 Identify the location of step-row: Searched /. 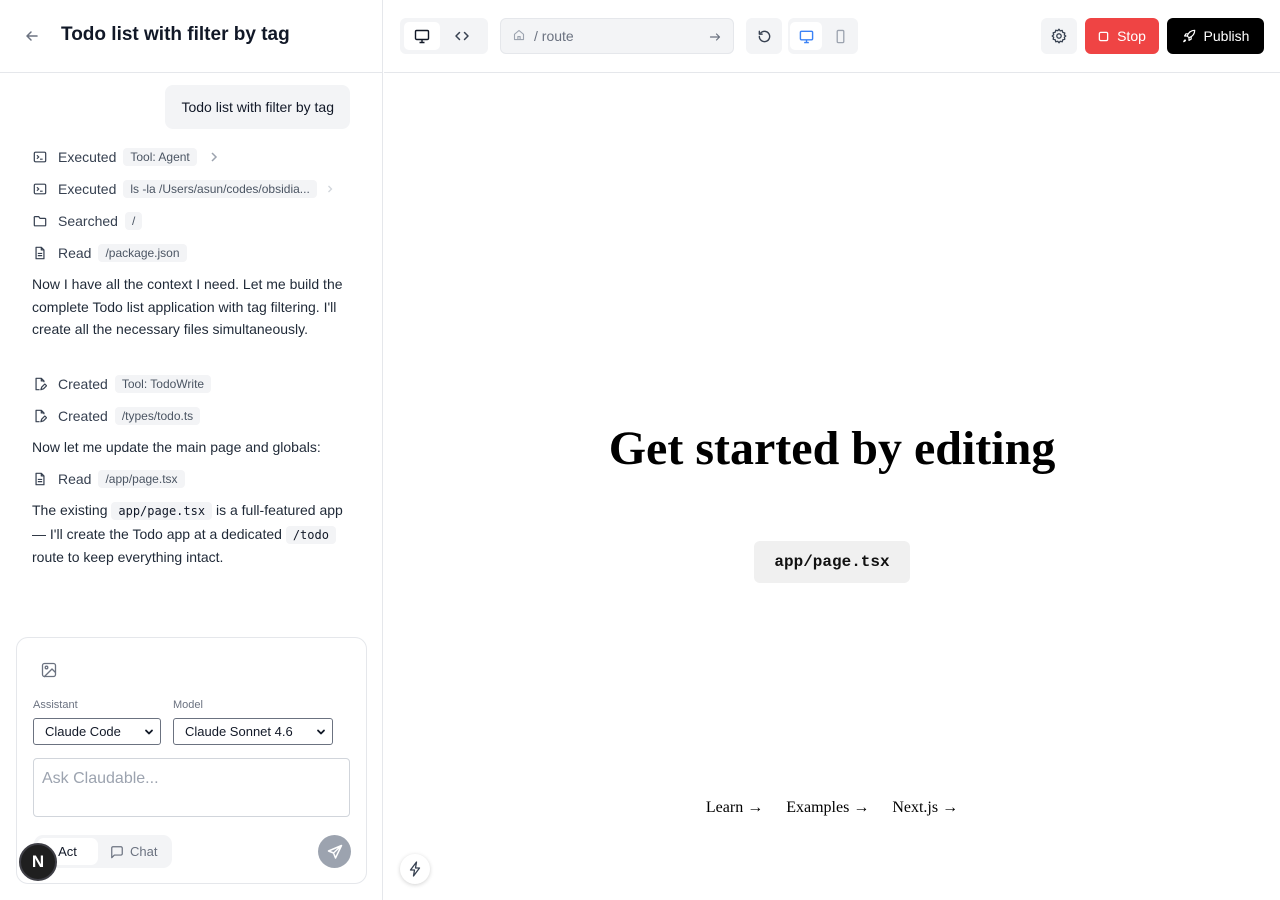
(87, 221).